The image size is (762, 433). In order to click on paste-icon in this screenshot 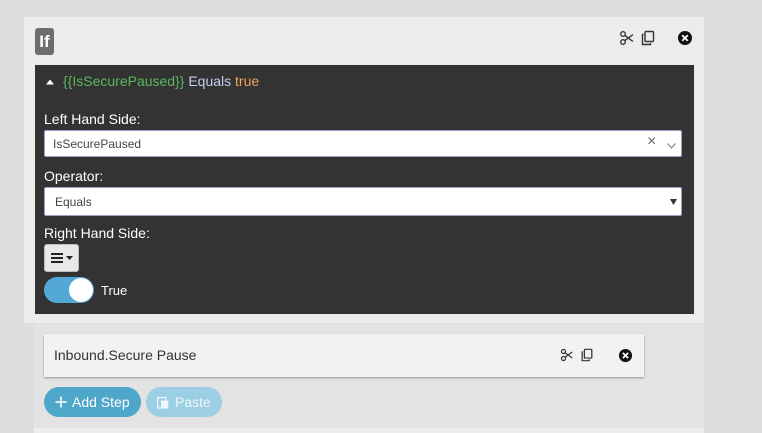, I will do `click(163, 402)`.